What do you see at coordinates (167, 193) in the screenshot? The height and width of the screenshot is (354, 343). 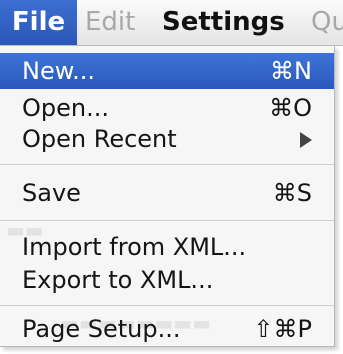 I see `menu-item-save: Save ⌘S` at bounding box center [167, 193].